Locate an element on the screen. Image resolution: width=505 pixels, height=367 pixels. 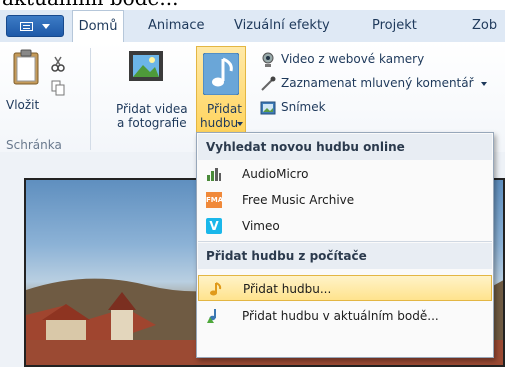
microphone-icon is located at coordinates (268, 83).